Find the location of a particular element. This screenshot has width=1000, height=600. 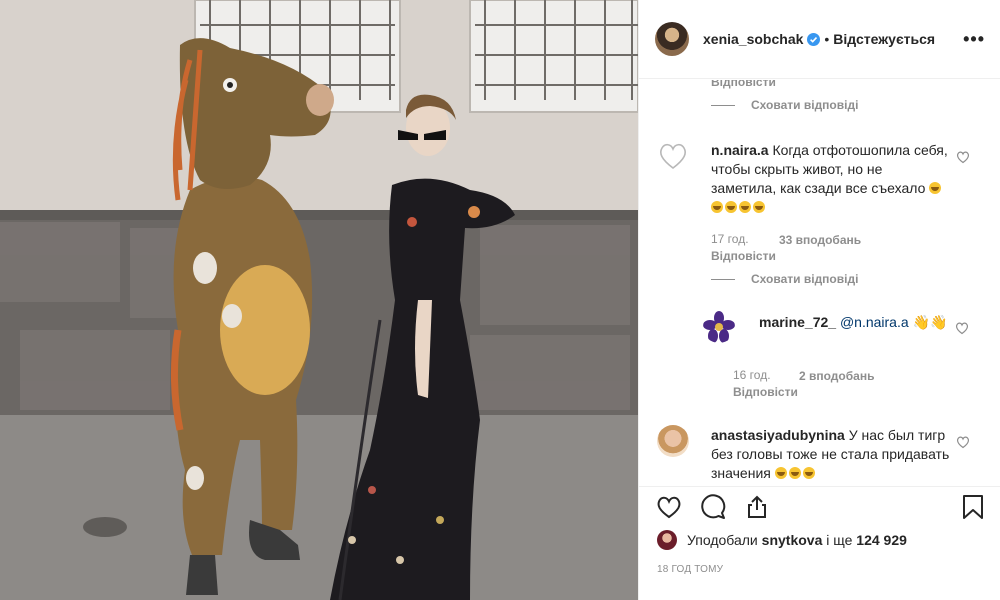

commenter-avatar is located at coordinates (673, 441).